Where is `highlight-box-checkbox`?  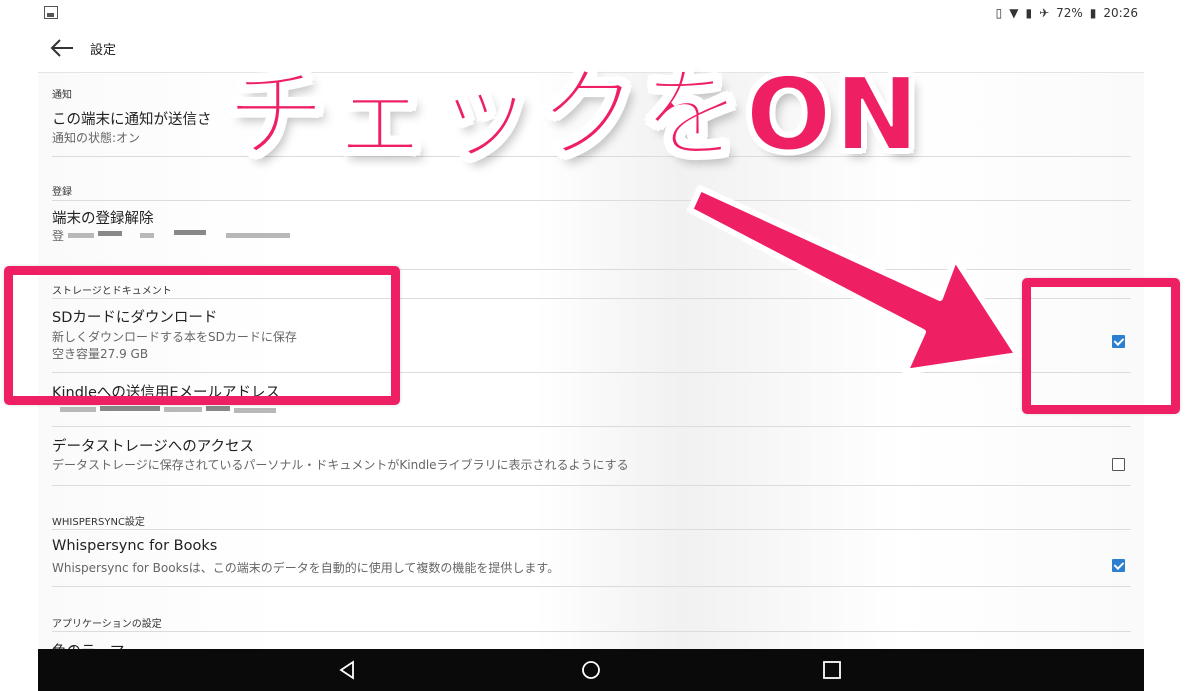 highlight-box-checkbox is located at coordinates (1101, 346).